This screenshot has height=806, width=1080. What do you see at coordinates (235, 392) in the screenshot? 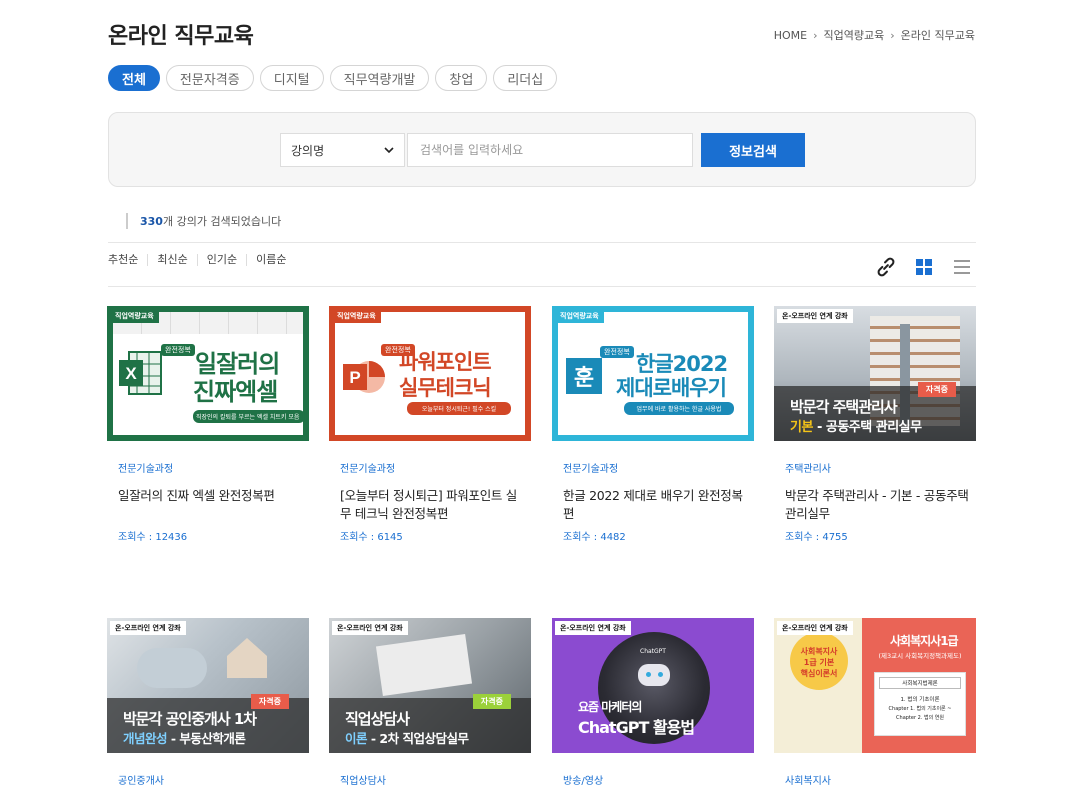
I see `thumbnail-headline: 진짜엑셀` at bounding box center [235, 392].